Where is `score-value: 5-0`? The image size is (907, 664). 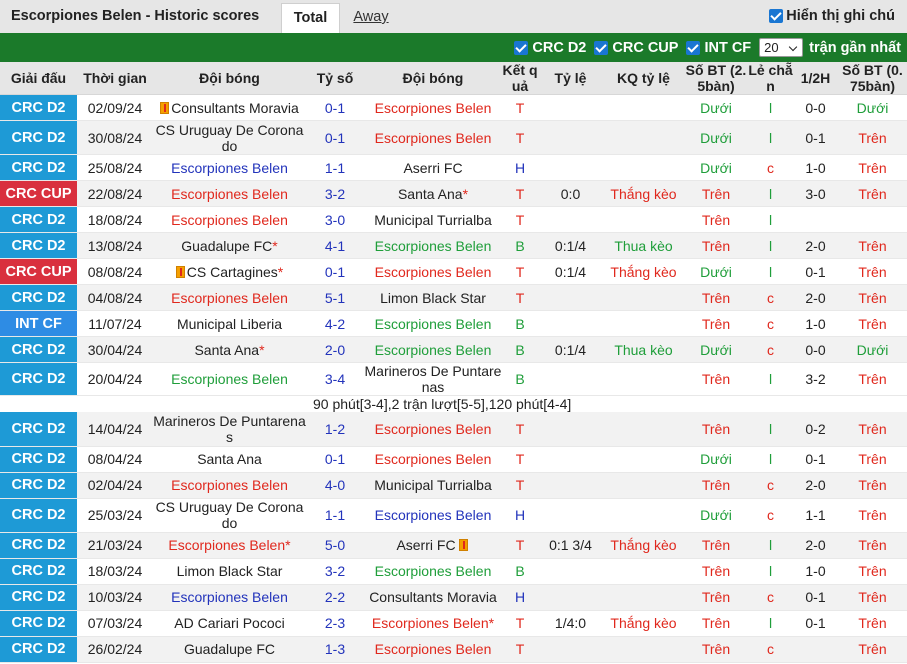 score-value: 5-0 is located at coordinates (335, 545).